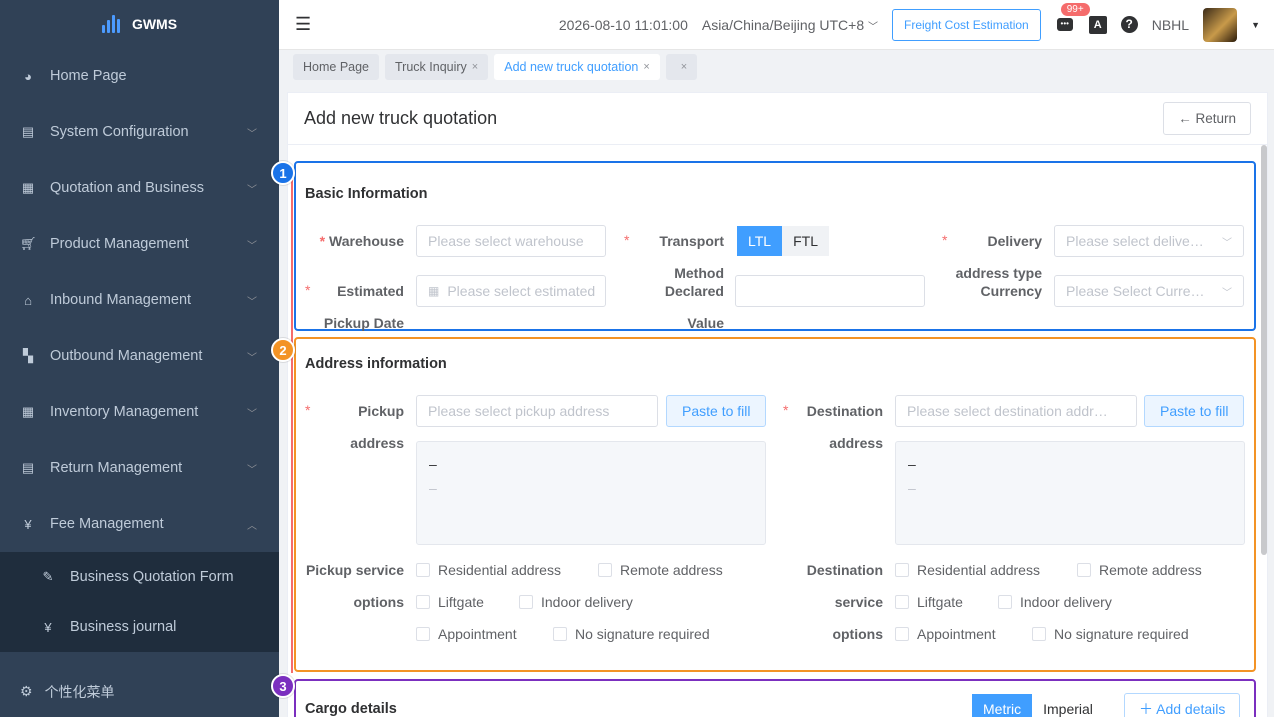 The height and width of the screenshot is (717, 1274). What do you see at coordinates (830, 291) in the screenshot?
I see `declared-value-input` at bounding box center [830, 291].